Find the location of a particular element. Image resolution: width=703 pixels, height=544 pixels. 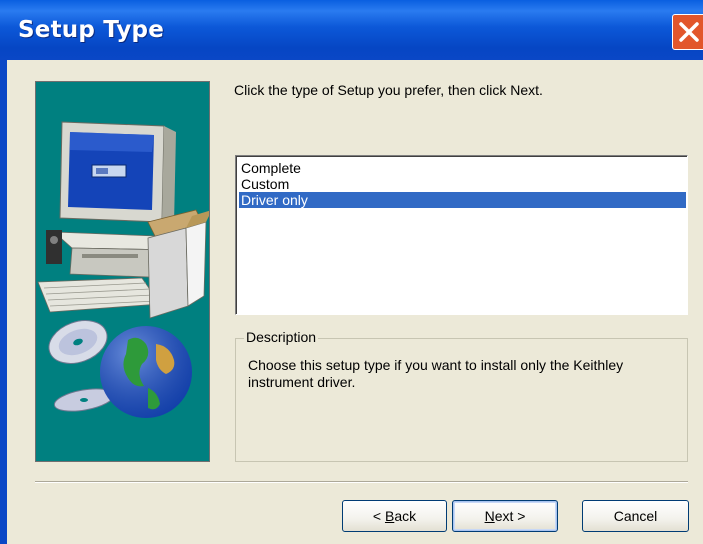

back-button: < Back is located at coordinates (394, 516).